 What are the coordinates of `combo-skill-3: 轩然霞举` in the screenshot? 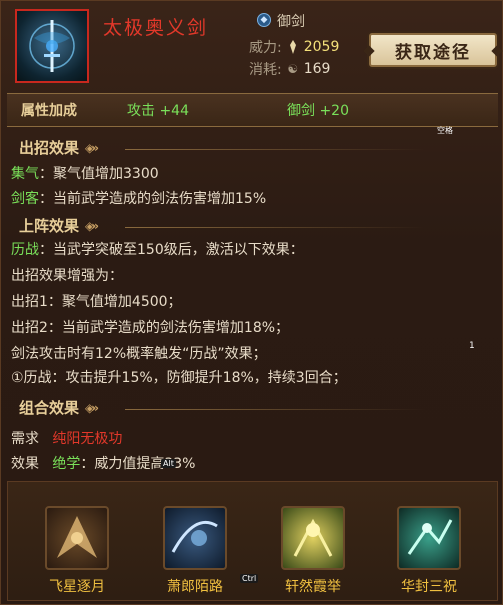 It's located at (313, 551).